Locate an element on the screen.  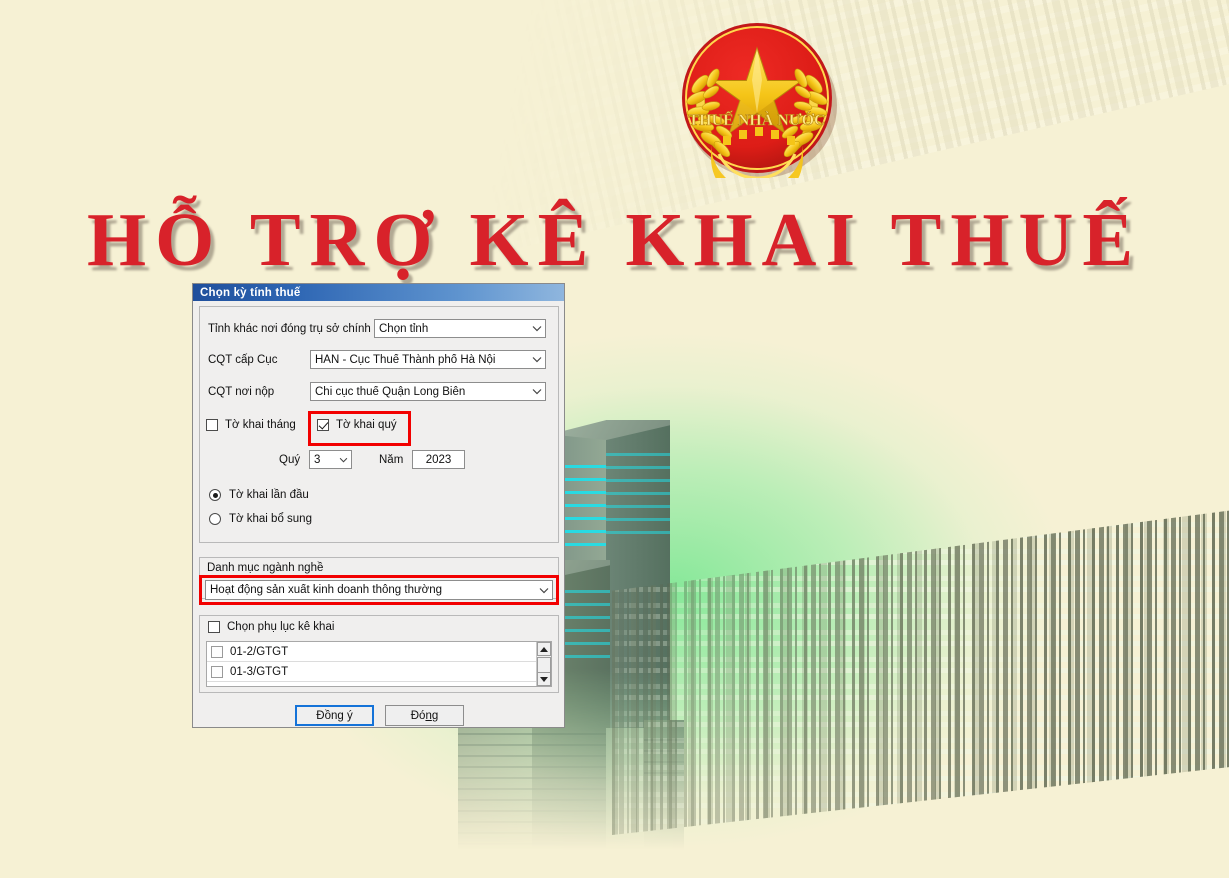
supplement-declaration-label: Tờ khai bổ sung is located at coordinates (270, 519).